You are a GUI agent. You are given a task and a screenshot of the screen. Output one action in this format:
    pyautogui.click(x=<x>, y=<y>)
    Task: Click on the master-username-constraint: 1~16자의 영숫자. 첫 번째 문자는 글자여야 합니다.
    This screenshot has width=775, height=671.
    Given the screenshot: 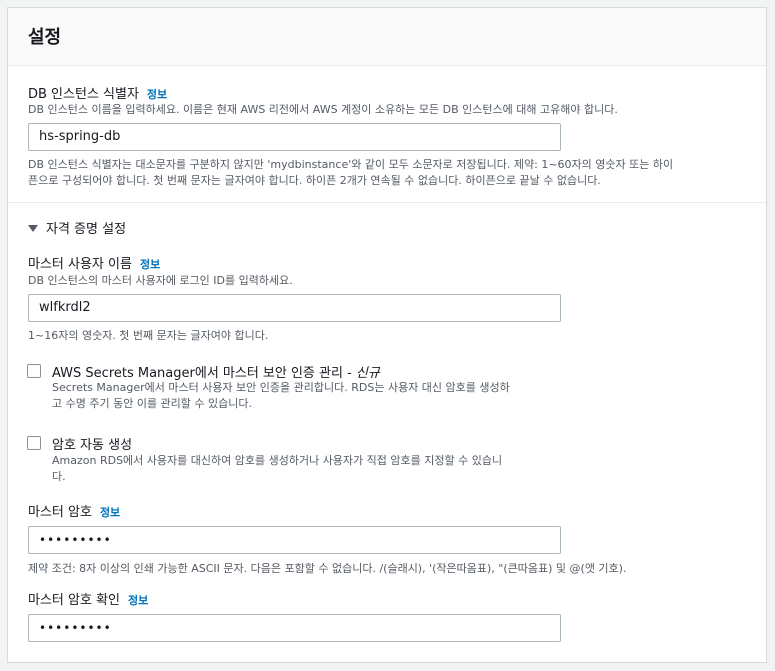 What is the action you would take?
    pyautogui.click(x=148, y=335)
    